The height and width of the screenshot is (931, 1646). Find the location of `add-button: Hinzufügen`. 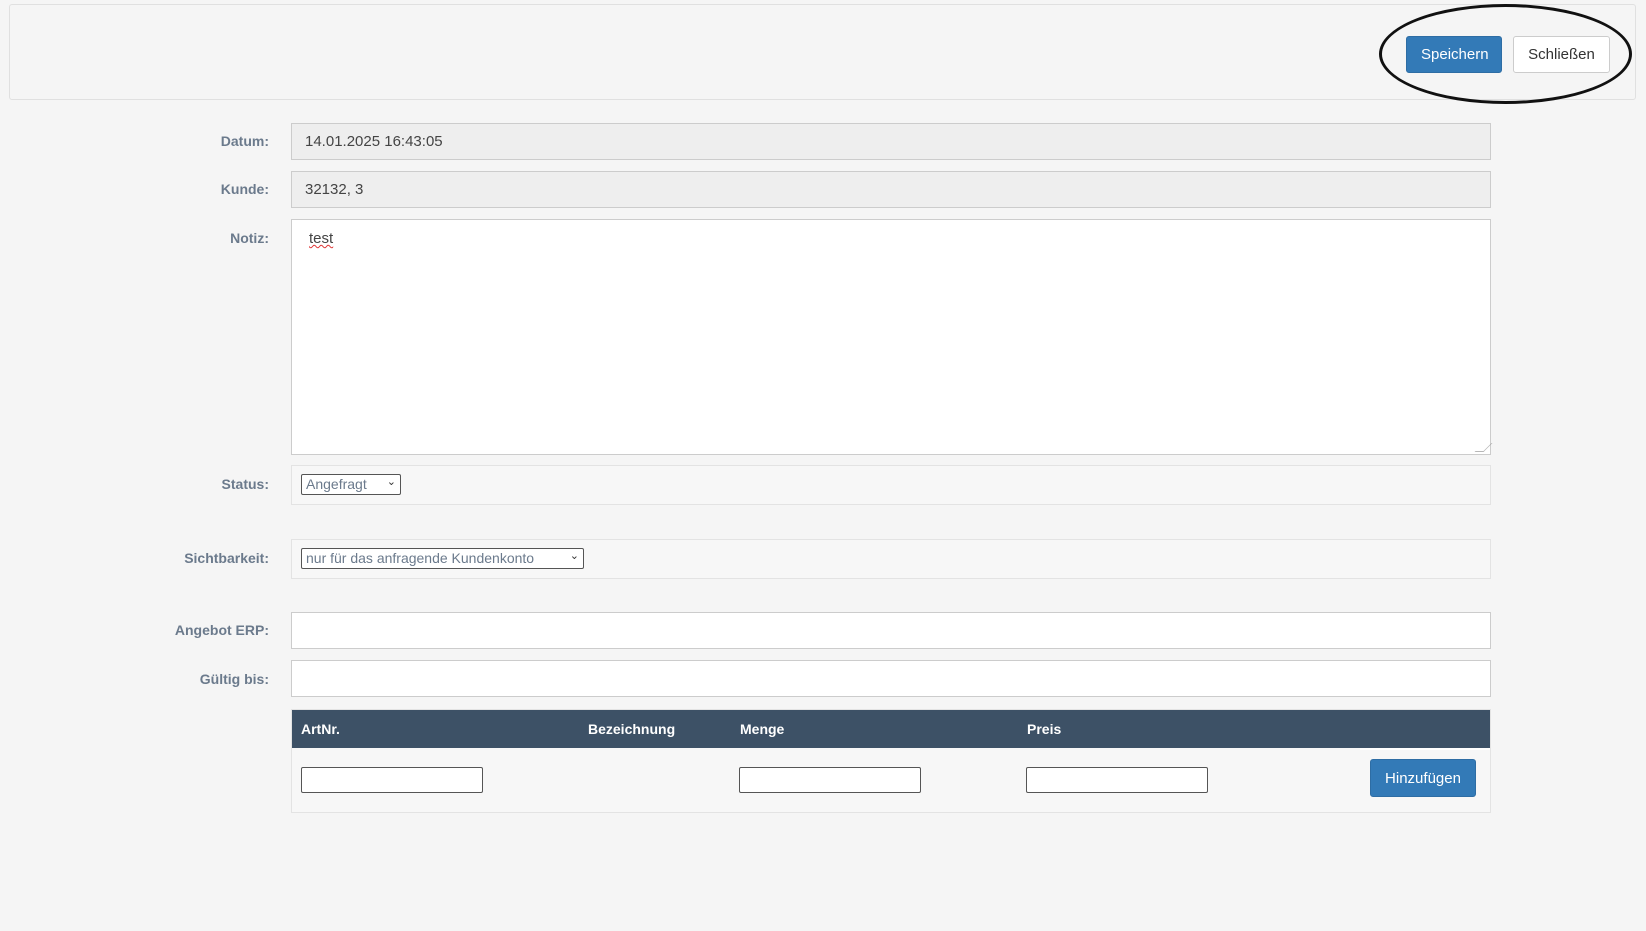

add-button: Hinzufügen is located at coordinates (1423, 778).